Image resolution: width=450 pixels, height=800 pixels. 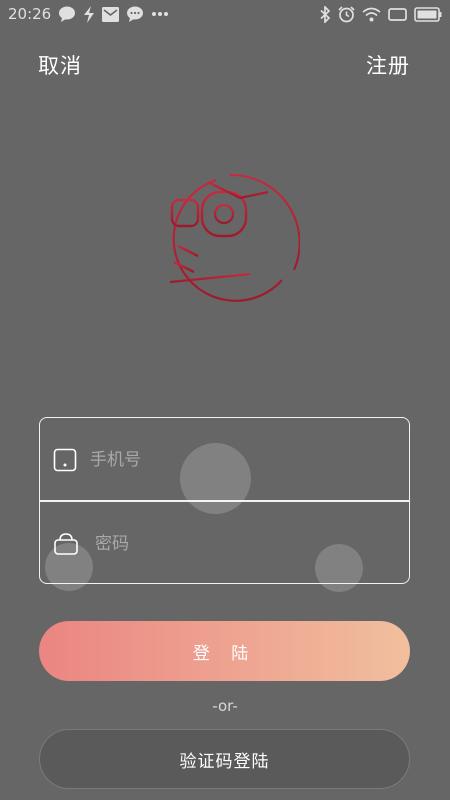 I want to click on code-login-button: 验证码登陆, so click(x=224, y=759).